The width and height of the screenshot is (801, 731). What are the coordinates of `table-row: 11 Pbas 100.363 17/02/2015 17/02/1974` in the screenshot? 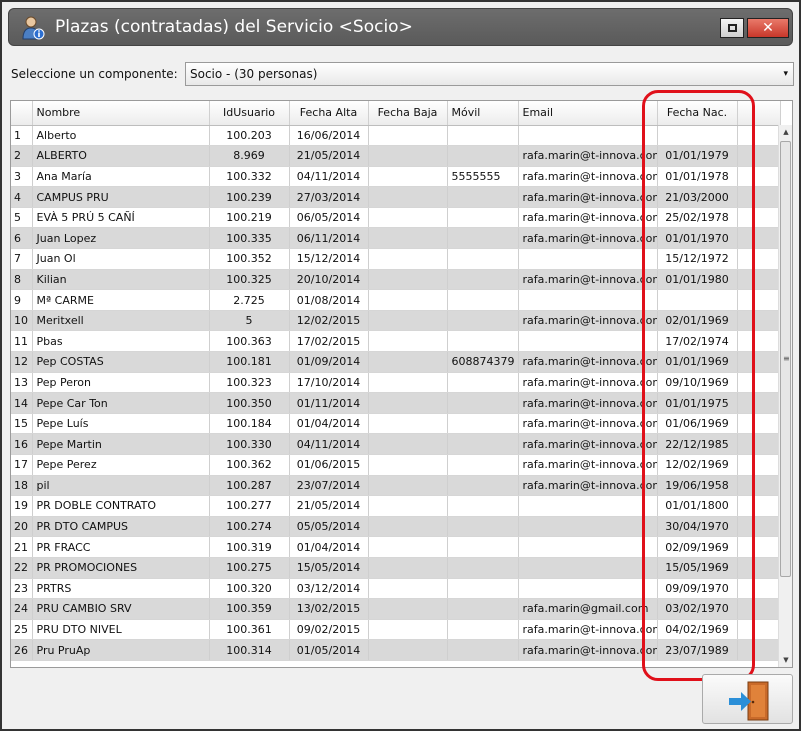 It's located at (396, 341).